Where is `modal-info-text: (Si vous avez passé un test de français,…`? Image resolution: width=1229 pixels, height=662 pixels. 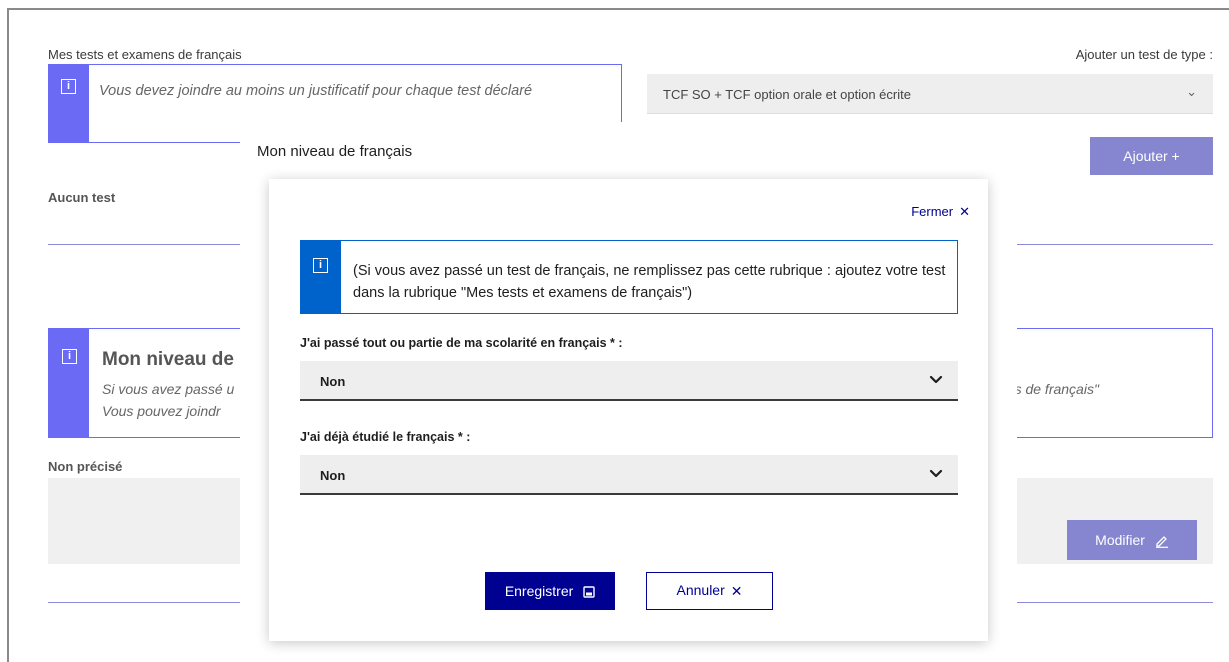
modal-info-text: (Si vous avez passé un test de français,… is located at coordinates (649, 282).